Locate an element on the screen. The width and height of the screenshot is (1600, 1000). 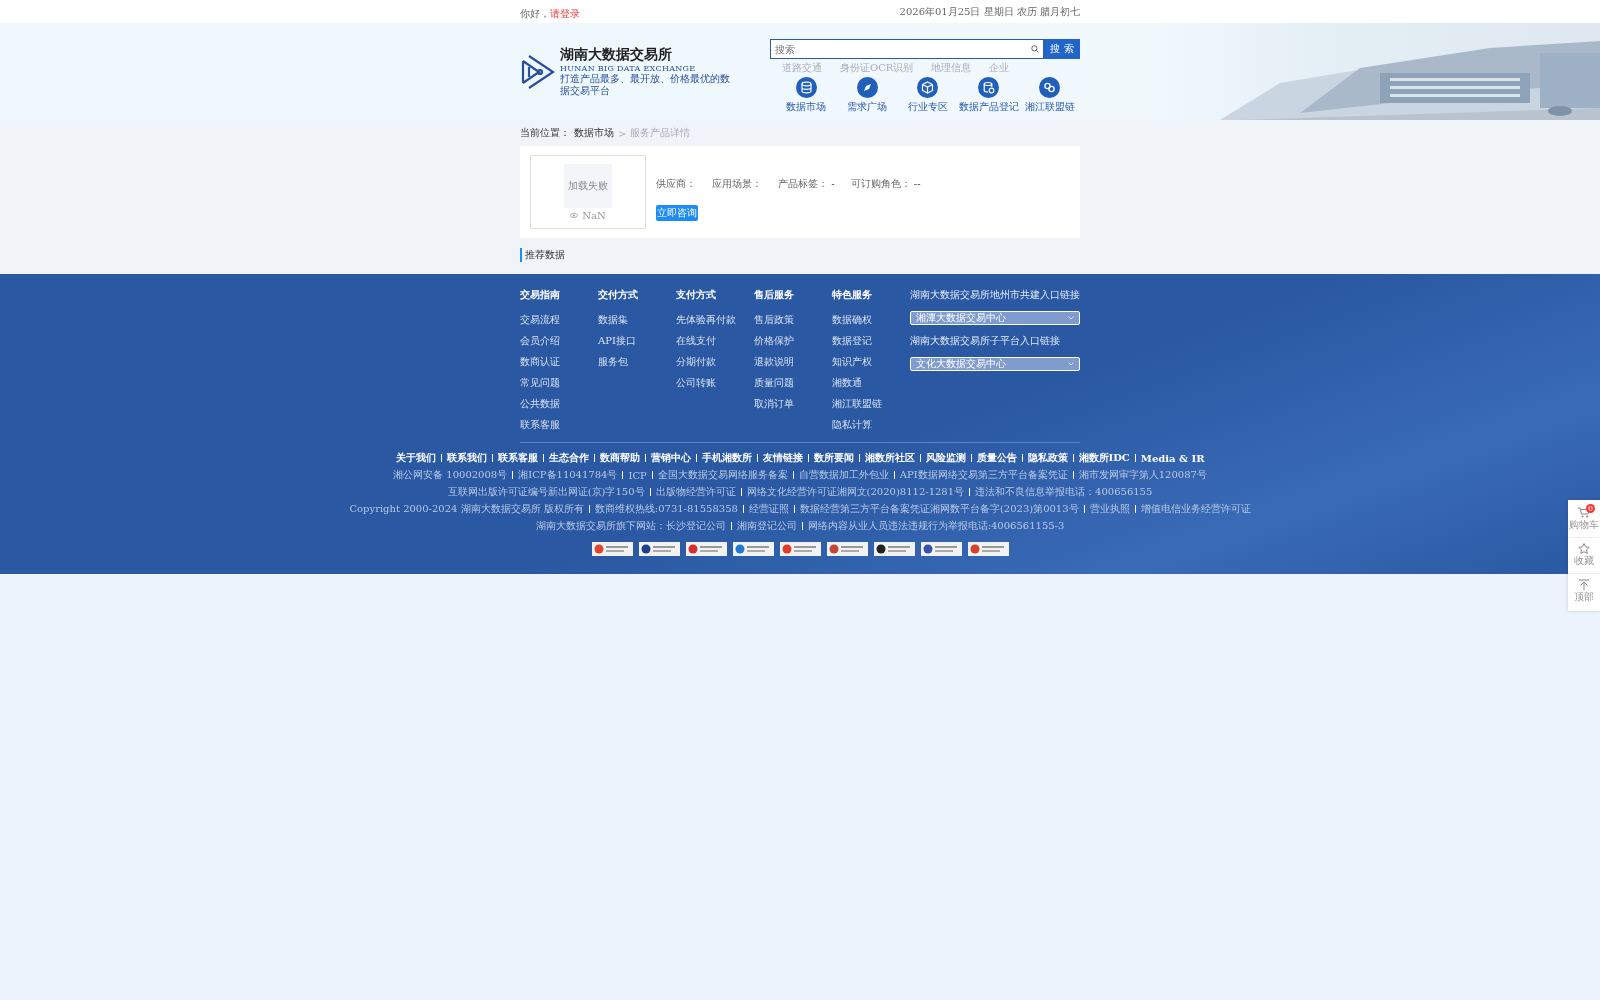
date-text: 2026年01月25日 星期日 农历 腊月初七 is located at coordinates (989, 11).